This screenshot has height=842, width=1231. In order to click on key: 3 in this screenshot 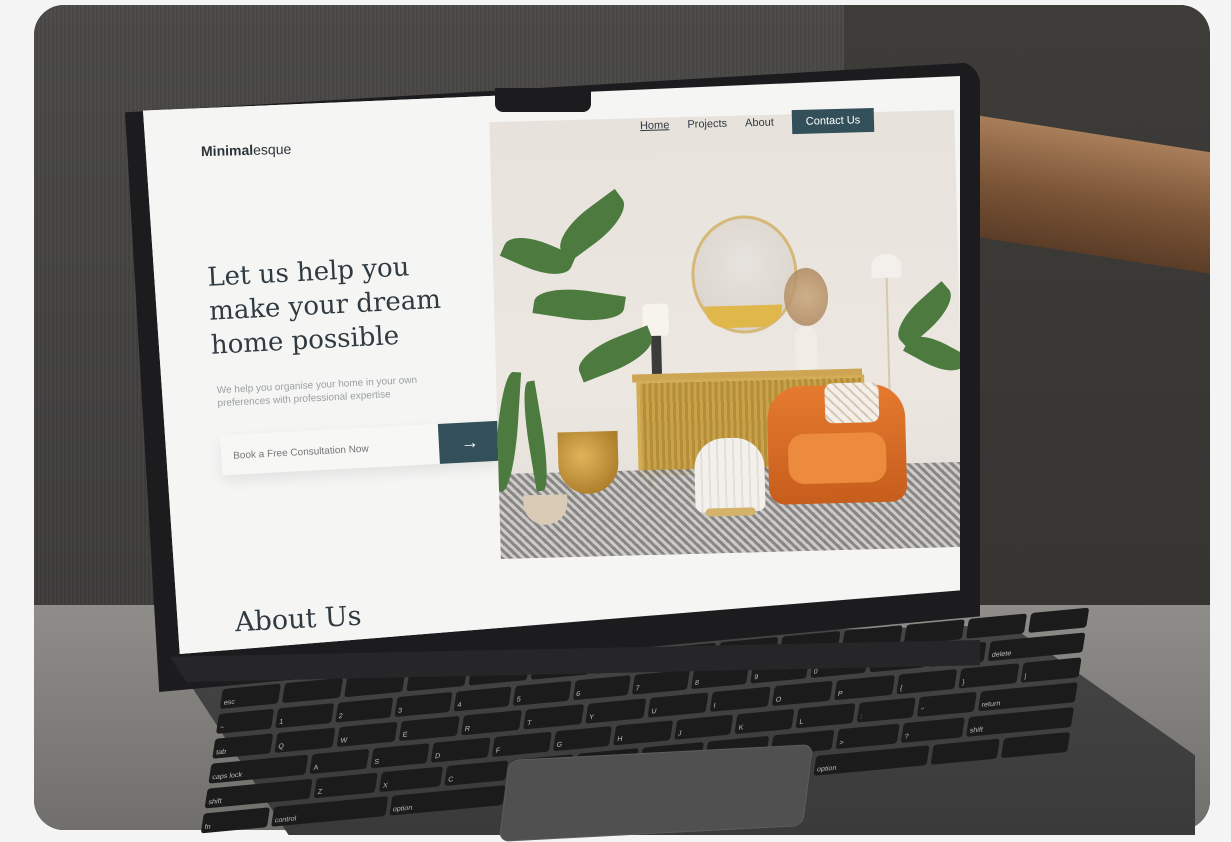, I will do `click(423, 705)`.